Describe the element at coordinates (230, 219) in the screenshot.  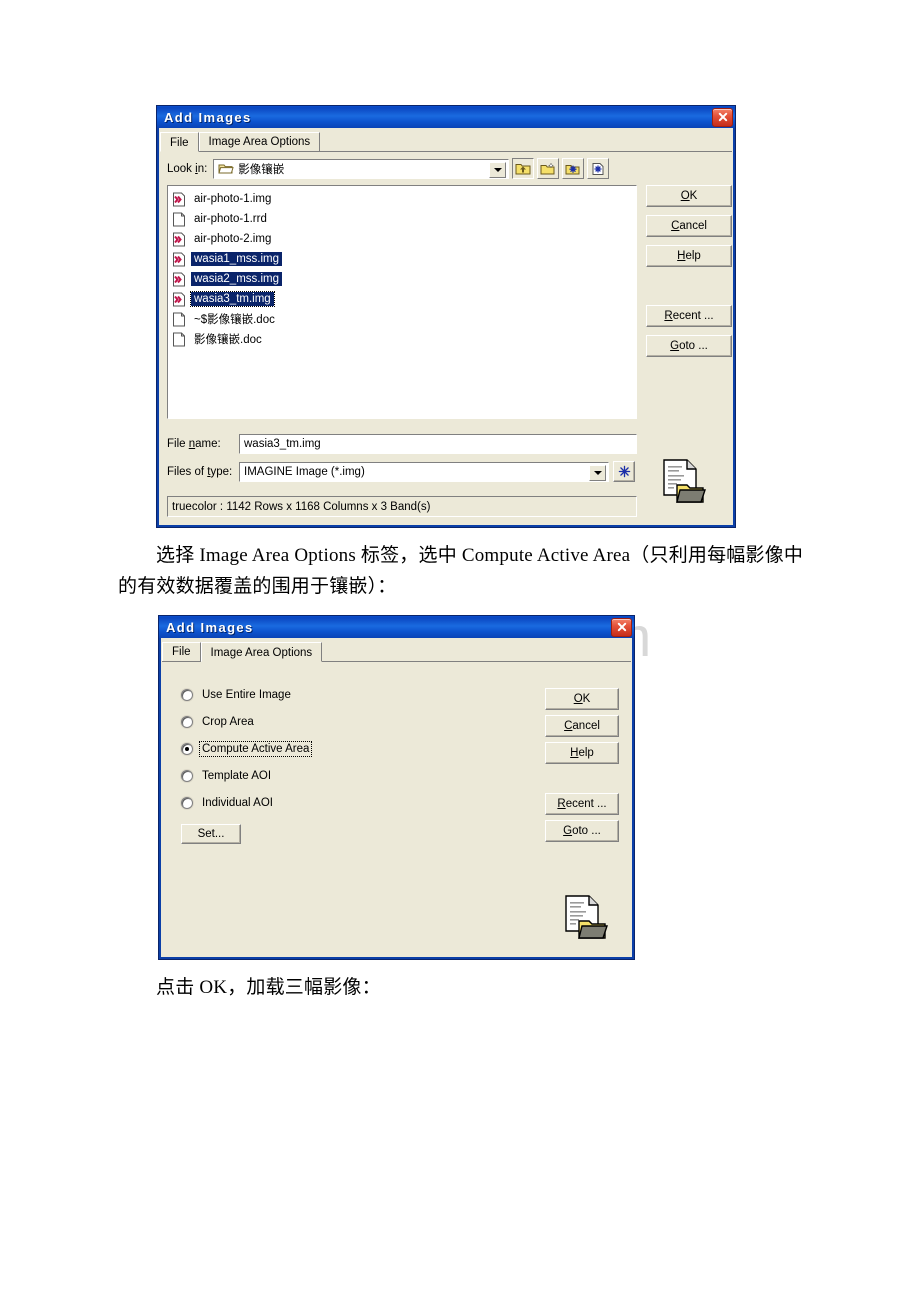
I see `file-name: air-photo-1.rrd` at that location.